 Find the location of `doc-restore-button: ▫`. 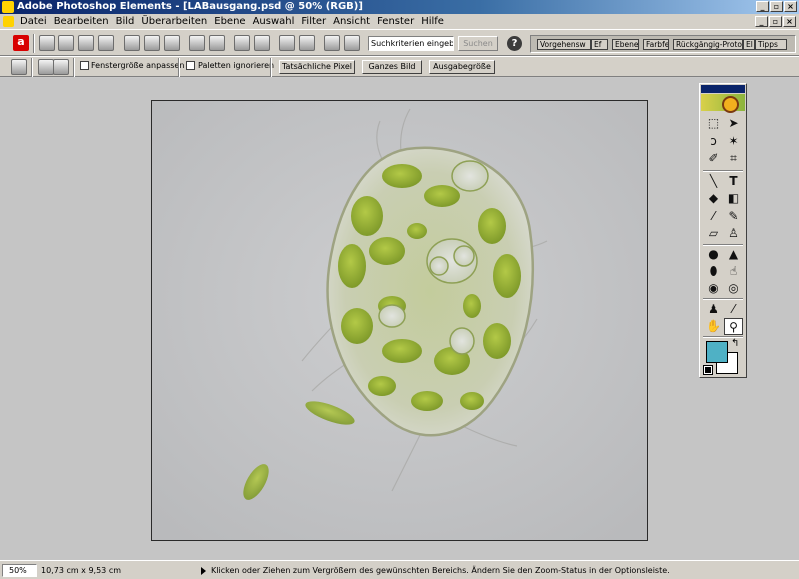

doc-restore-button: ▫ is located at coordinates (775, 21).